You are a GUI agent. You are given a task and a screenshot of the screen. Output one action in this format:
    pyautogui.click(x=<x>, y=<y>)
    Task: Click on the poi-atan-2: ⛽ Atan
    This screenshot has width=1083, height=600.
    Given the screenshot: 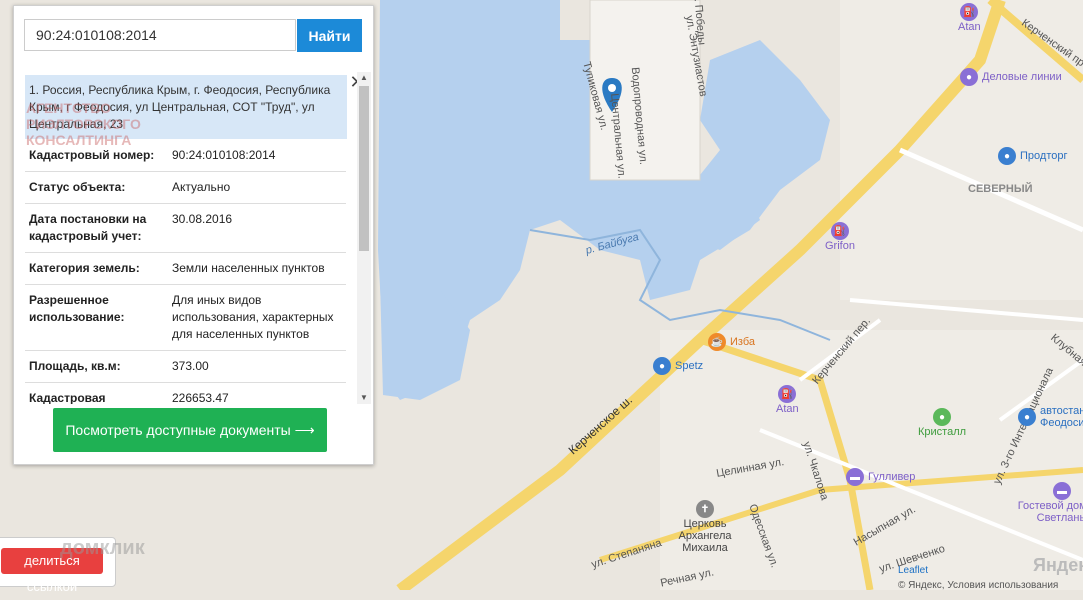 What is the action you would take?
    pyautogui.click(x=787, y=400)
    